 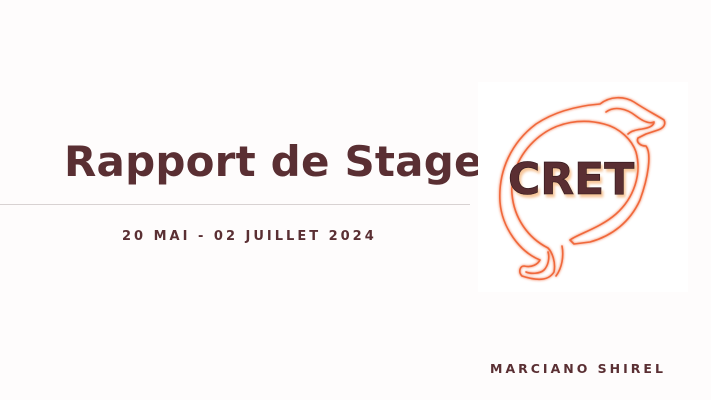 What do you see at coordinates (571, 179) in the screenshot?
I see `logo-text: CRET` at bounding box center [571, 179].